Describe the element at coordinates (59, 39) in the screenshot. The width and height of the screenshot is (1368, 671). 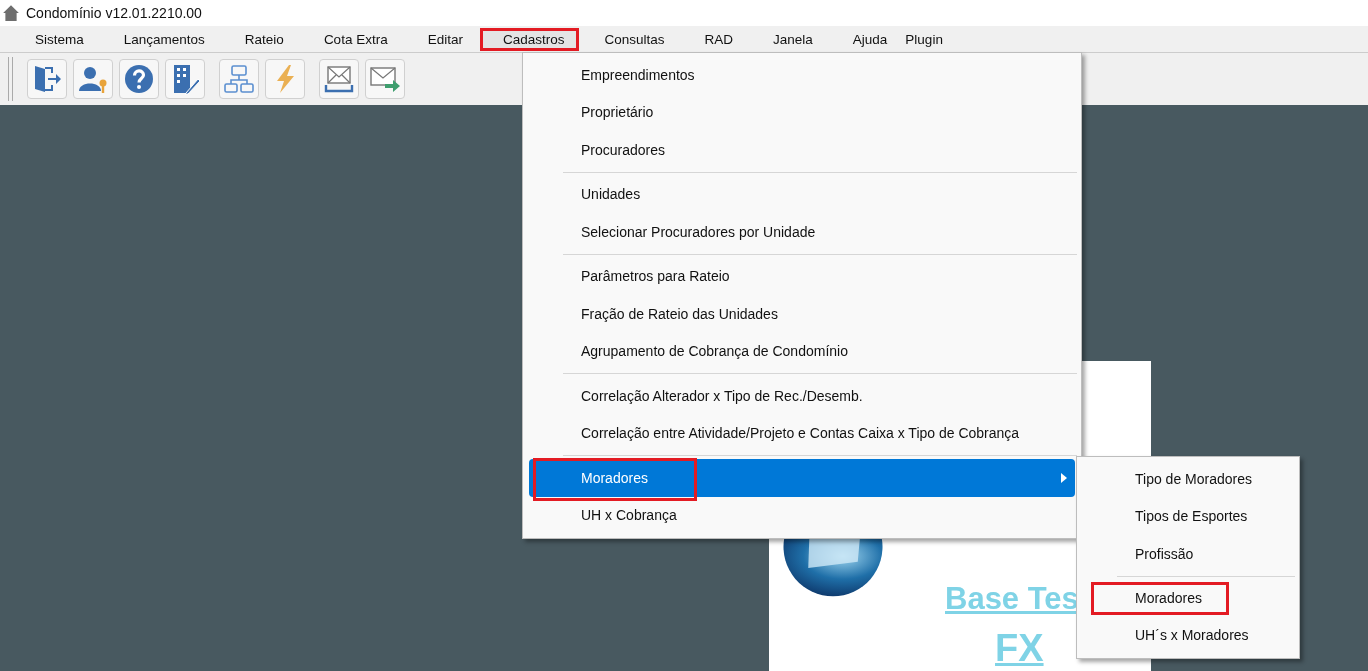
I see `menu-item: Sistema` at that location.